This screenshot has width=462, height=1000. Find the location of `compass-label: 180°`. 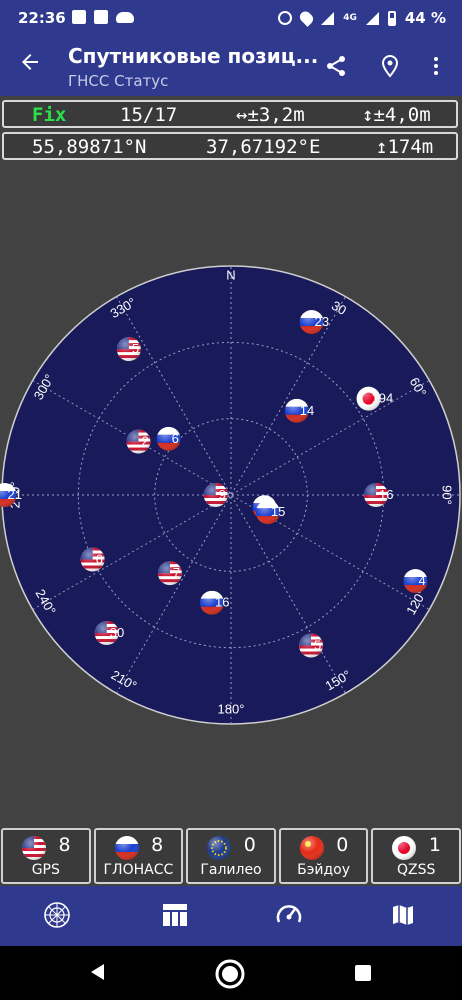

compass-label: 180° is located at coordinates (231, 708).